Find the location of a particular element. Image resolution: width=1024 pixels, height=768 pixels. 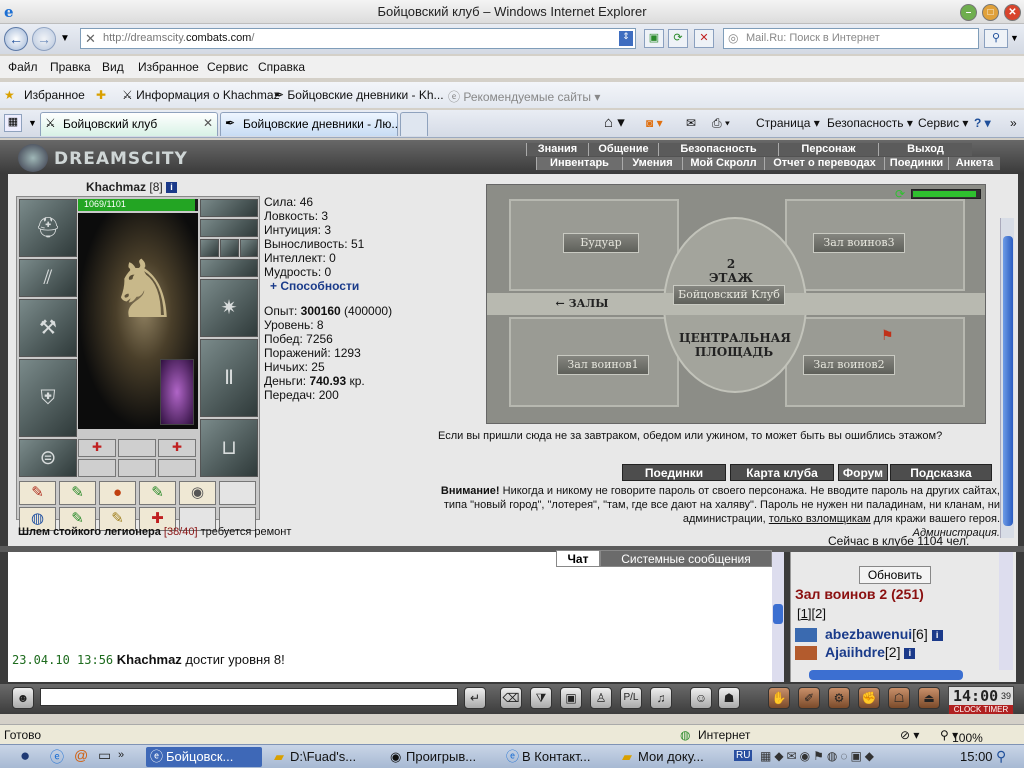

user-pages: [1][2] is located at coordinates (811, 613).